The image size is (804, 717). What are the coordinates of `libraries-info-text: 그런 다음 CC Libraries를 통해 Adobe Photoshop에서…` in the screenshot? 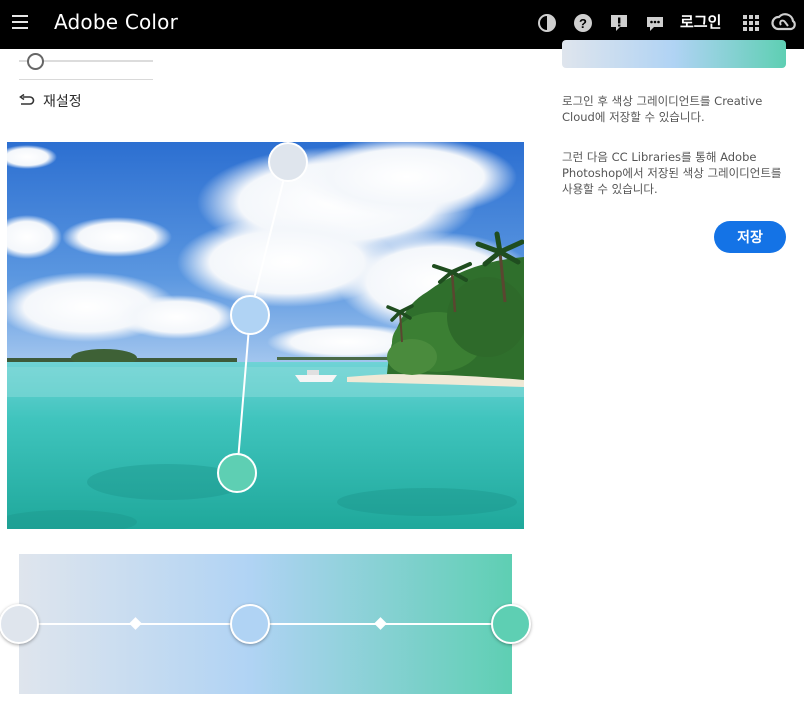 It's located at (672, 173).